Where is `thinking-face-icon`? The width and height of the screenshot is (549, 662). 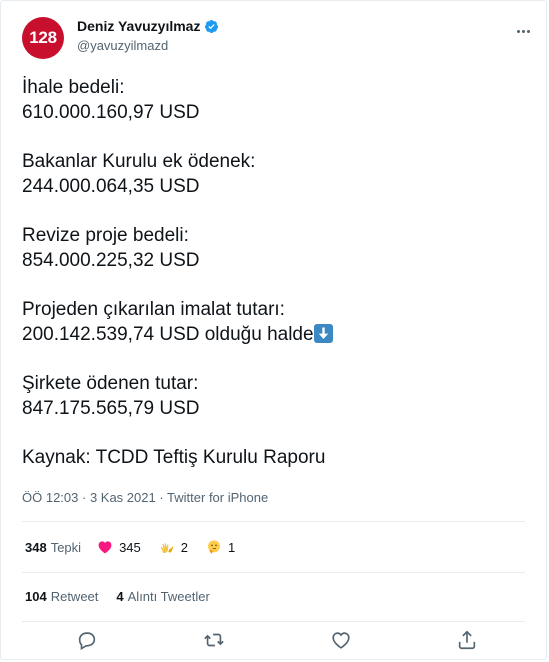
thinking-face-icon is located at coordinates (214, 547).